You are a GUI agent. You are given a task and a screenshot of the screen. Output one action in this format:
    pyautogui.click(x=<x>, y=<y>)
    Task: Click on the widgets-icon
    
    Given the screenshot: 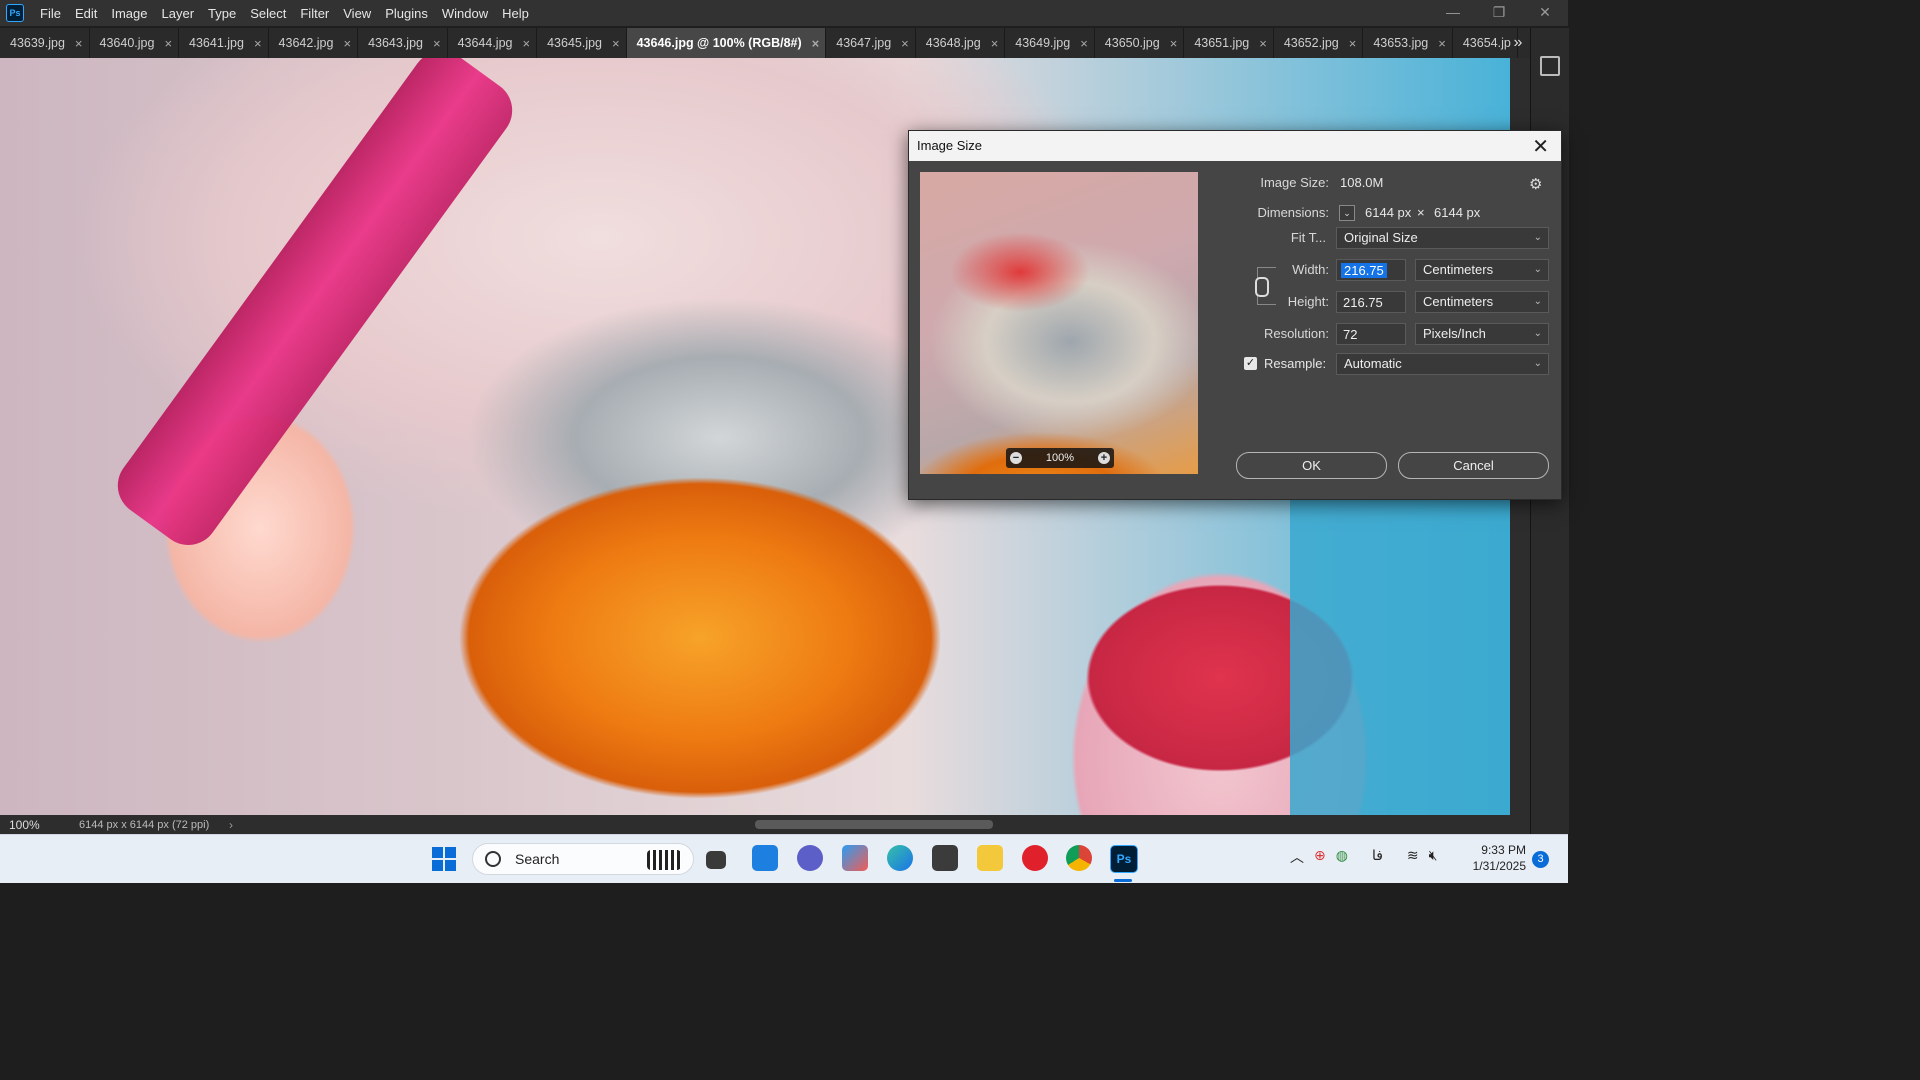 What is the action you would take?
    pyautogui.click(x=765, y=858)
    